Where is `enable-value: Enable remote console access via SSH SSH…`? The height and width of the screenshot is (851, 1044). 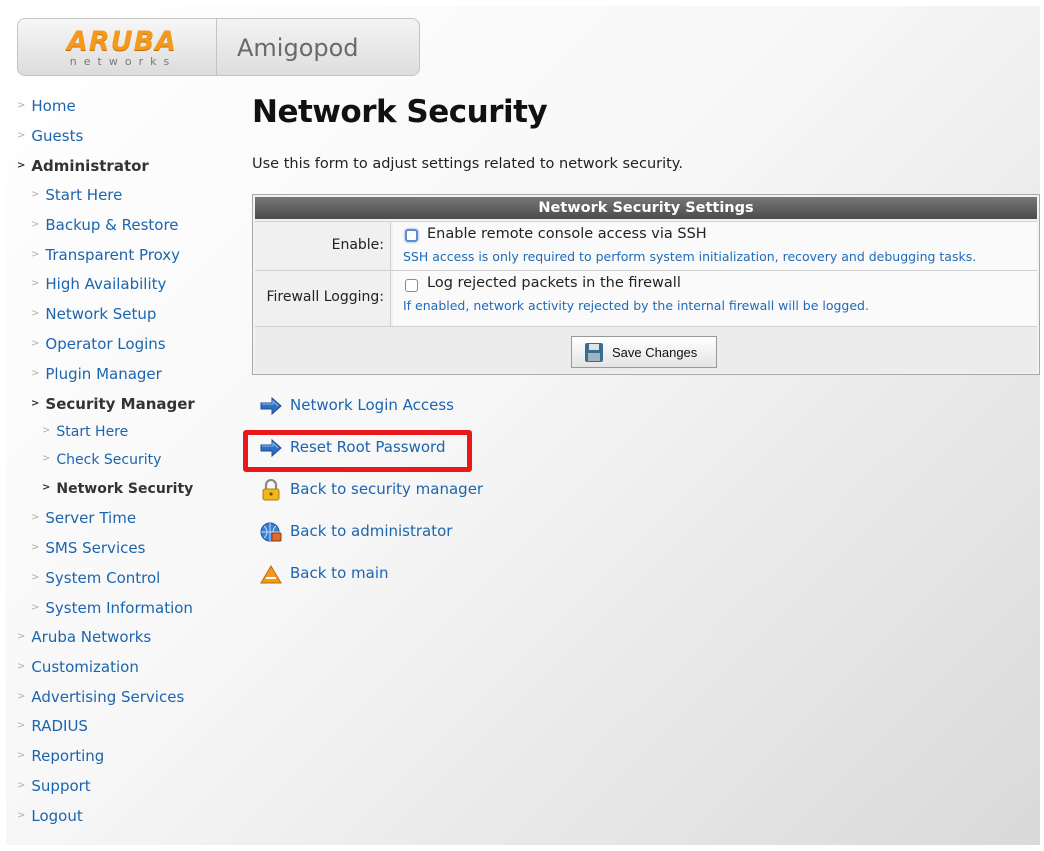
enable-value: Enable remote console access via SSH SSH… is located at coordinates (715, 246).